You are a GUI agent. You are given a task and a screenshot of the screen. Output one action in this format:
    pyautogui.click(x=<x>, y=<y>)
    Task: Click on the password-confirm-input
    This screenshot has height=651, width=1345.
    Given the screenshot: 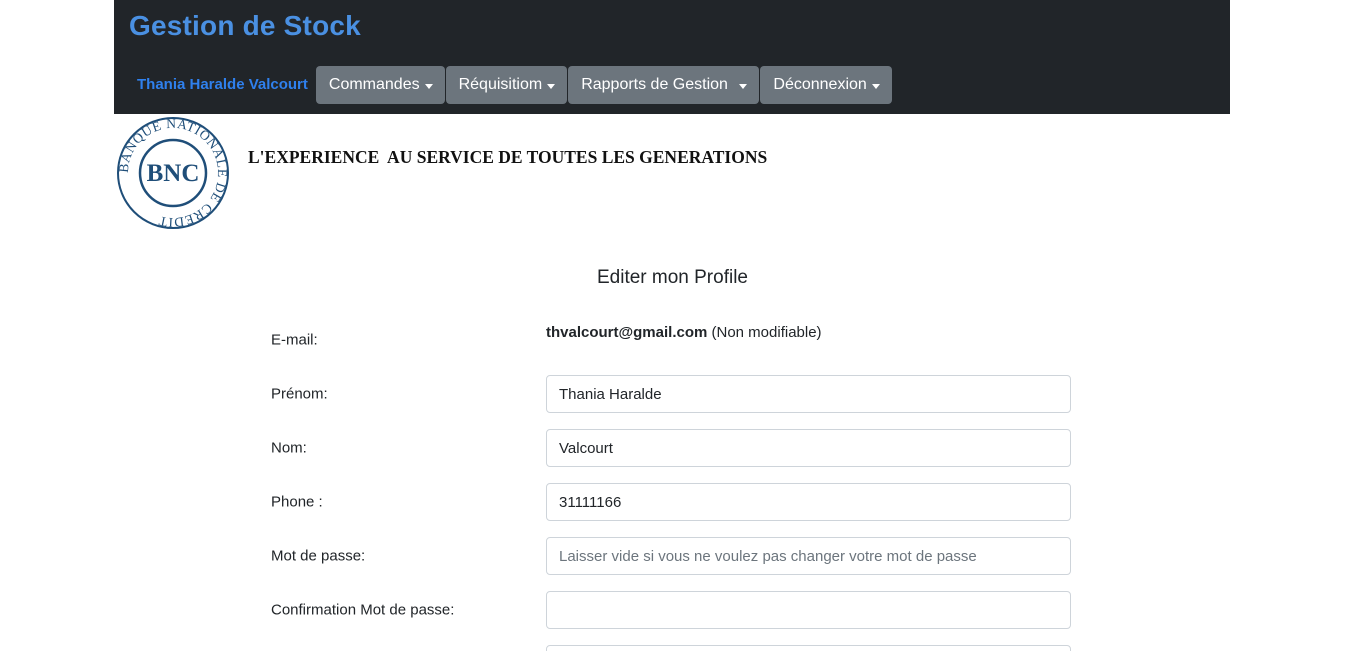 What is the action you would take?
    pyautogui.click(x=808, y=610)
    